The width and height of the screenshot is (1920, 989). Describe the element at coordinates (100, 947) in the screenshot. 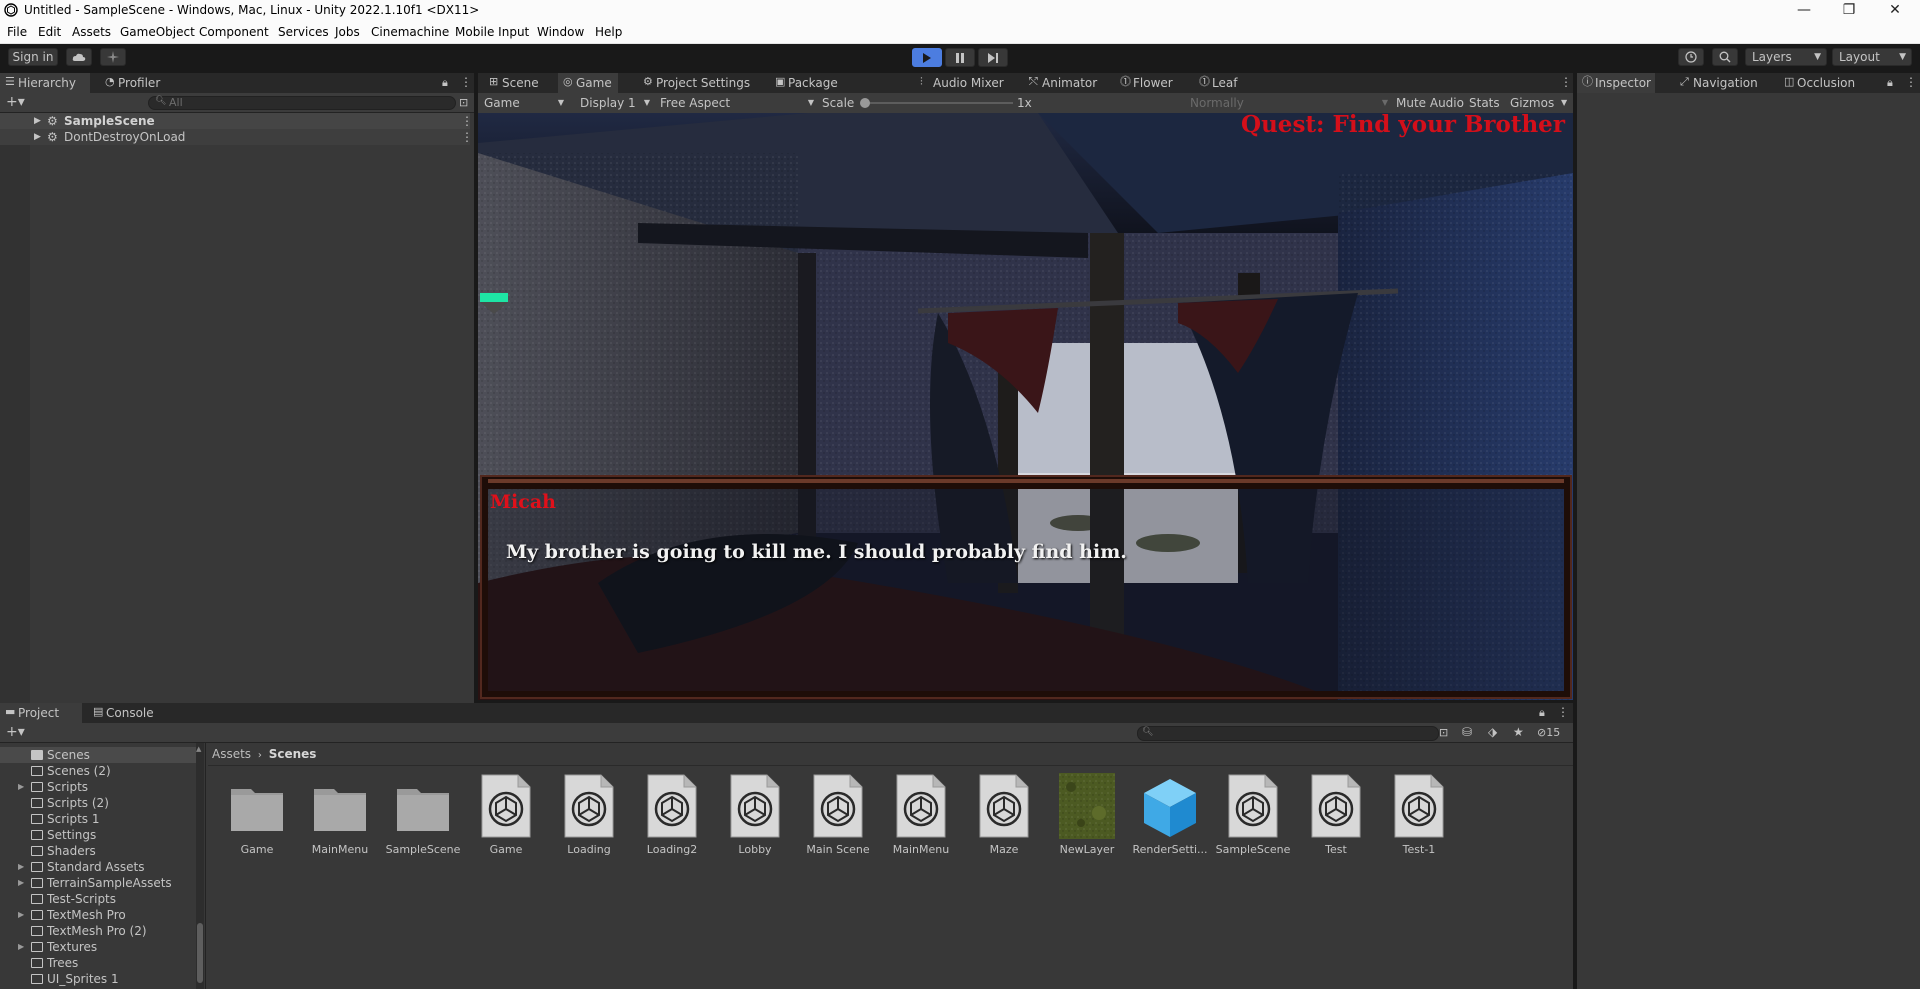

I see `folder-tree-item: ▶ Textures` at that location.